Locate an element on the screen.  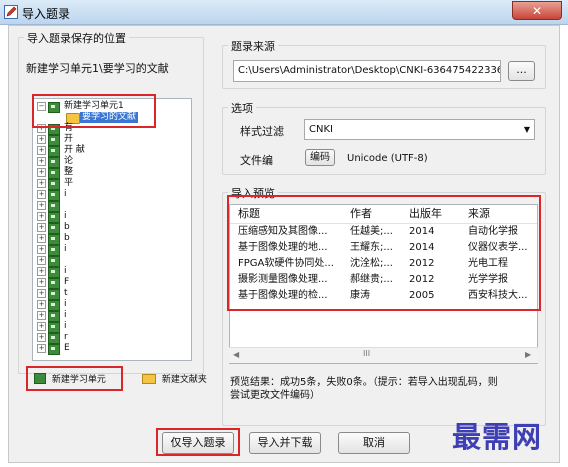
source-label: 题录来源 is located at coordinates (253, 46).